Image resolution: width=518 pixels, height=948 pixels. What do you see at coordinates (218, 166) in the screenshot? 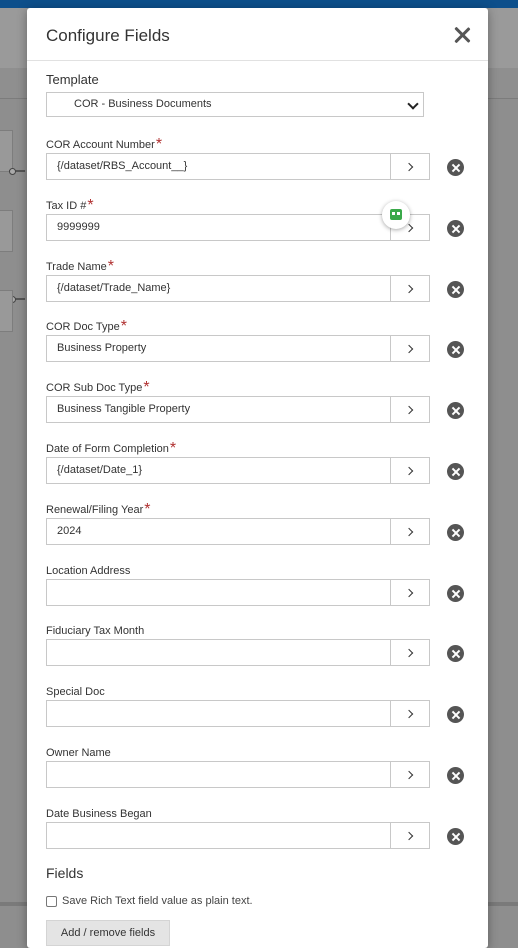
I see `field-value-input: {/dataset/RBS_Account__}` at bounding box center [218, 166].